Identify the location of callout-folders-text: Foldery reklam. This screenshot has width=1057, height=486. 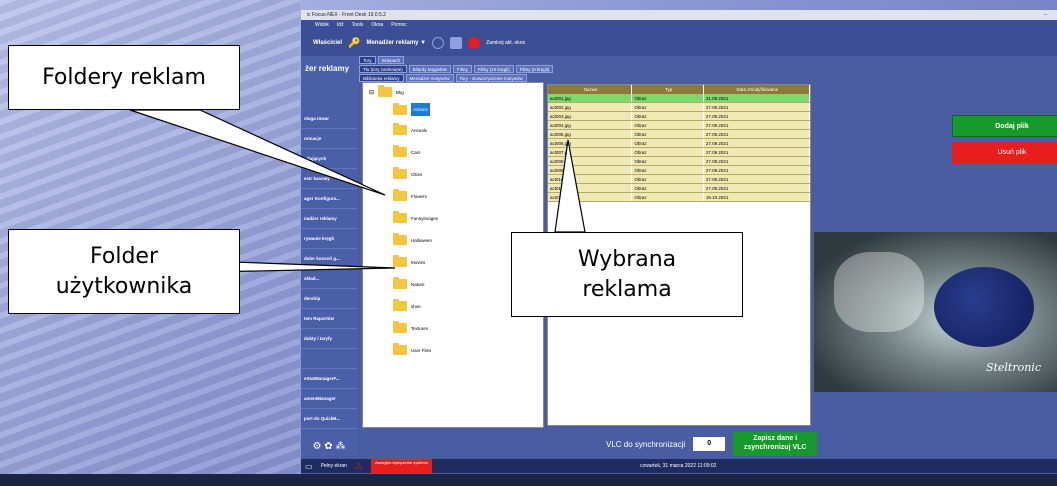
(124, 77).